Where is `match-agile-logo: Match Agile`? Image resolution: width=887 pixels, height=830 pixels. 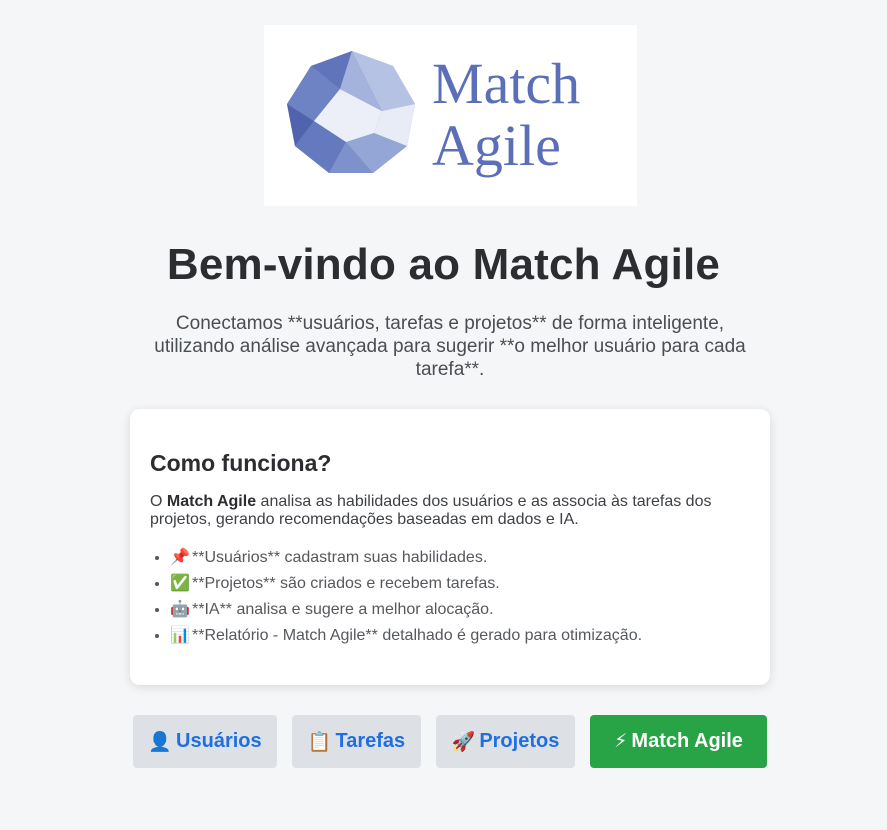 match-agile-logo: Match Agile is located at coordinates (450, 115).